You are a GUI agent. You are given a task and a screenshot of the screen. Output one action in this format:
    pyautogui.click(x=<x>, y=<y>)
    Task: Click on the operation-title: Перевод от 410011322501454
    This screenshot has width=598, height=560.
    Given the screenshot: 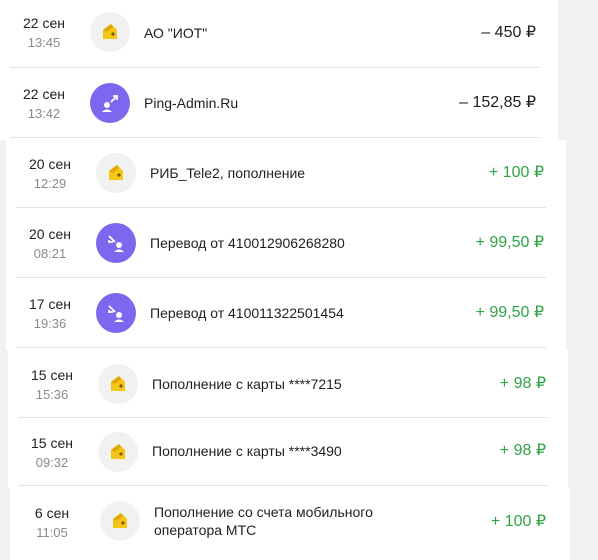 What is the action you would take?
    pyautogui.click(x=247, y=313)
    